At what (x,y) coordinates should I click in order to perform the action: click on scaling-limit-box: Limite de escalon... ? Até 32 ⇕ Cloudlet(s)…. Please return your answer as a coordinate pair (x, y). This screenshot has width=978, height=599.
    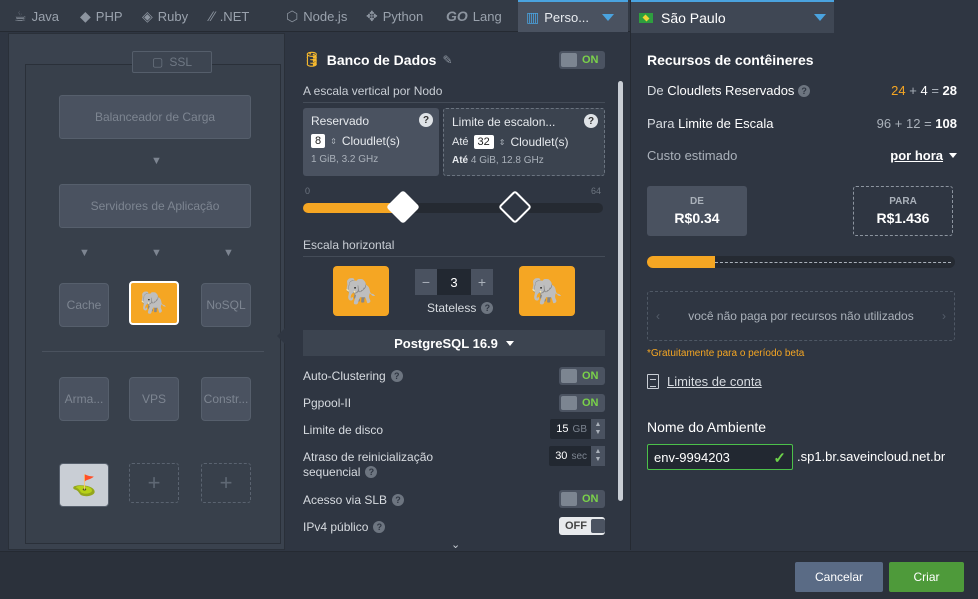
    Looking at the image, I should click on (524, 142).